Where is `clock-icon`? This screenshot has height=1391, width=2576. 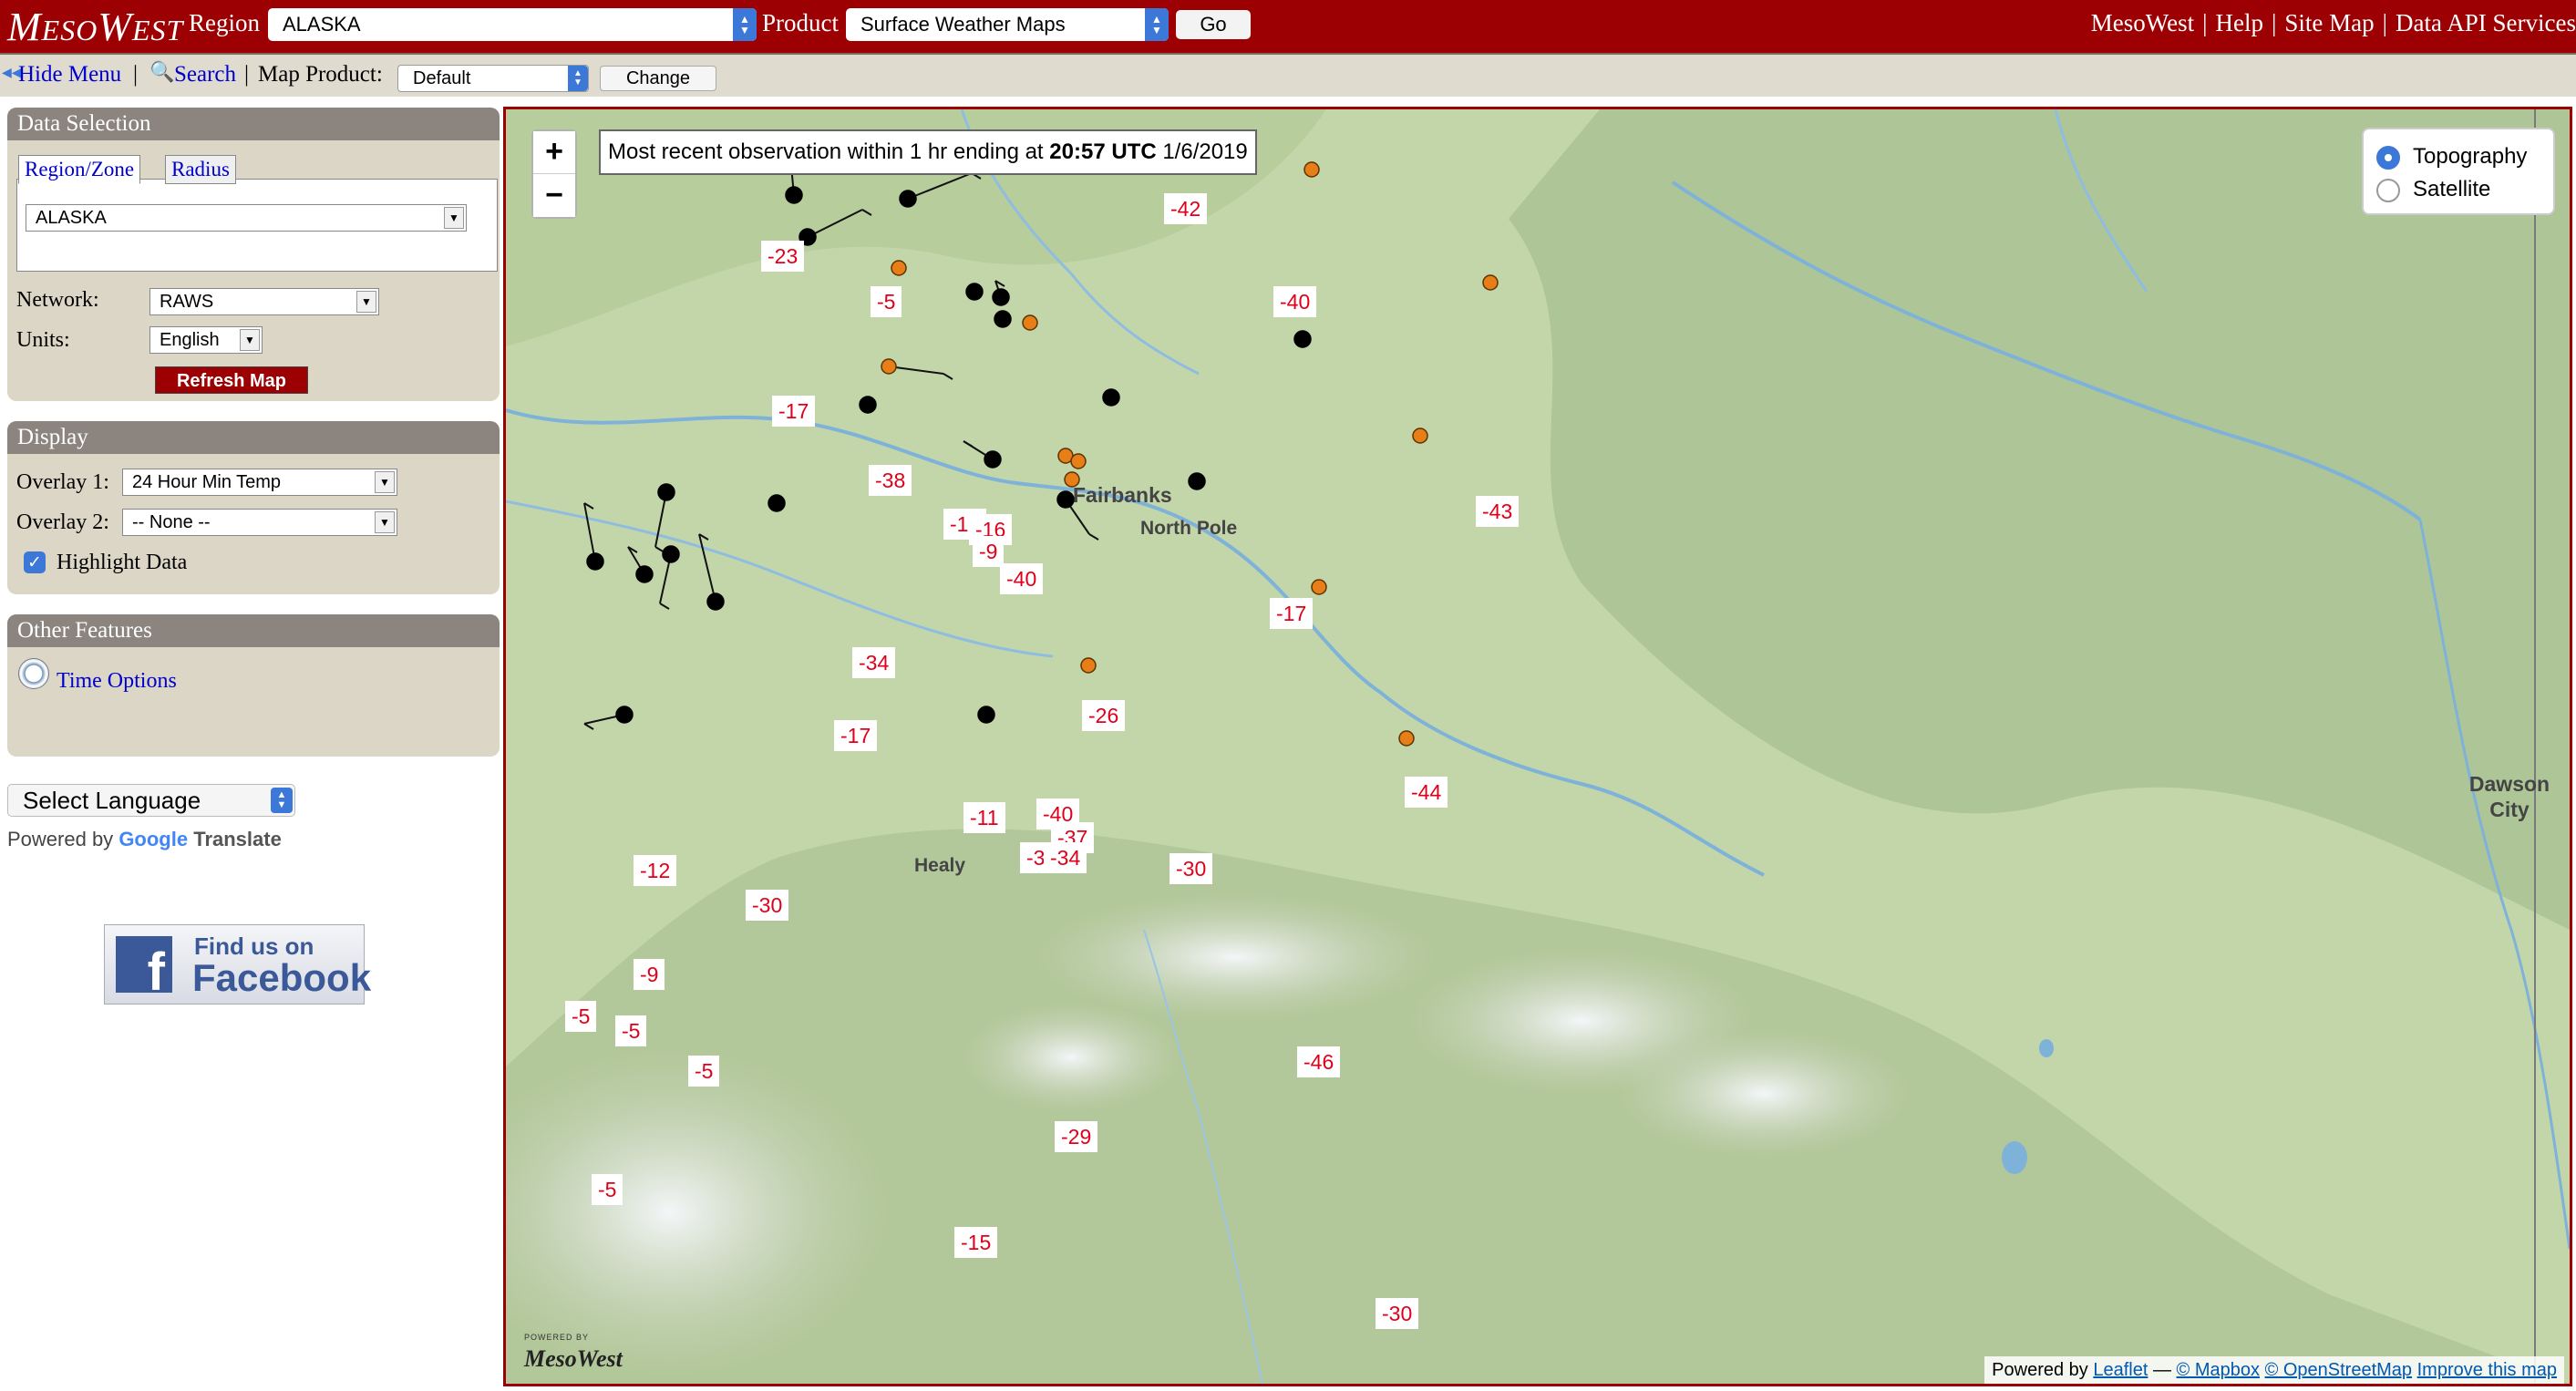 clock-icon is located at coordinates (33, 673).